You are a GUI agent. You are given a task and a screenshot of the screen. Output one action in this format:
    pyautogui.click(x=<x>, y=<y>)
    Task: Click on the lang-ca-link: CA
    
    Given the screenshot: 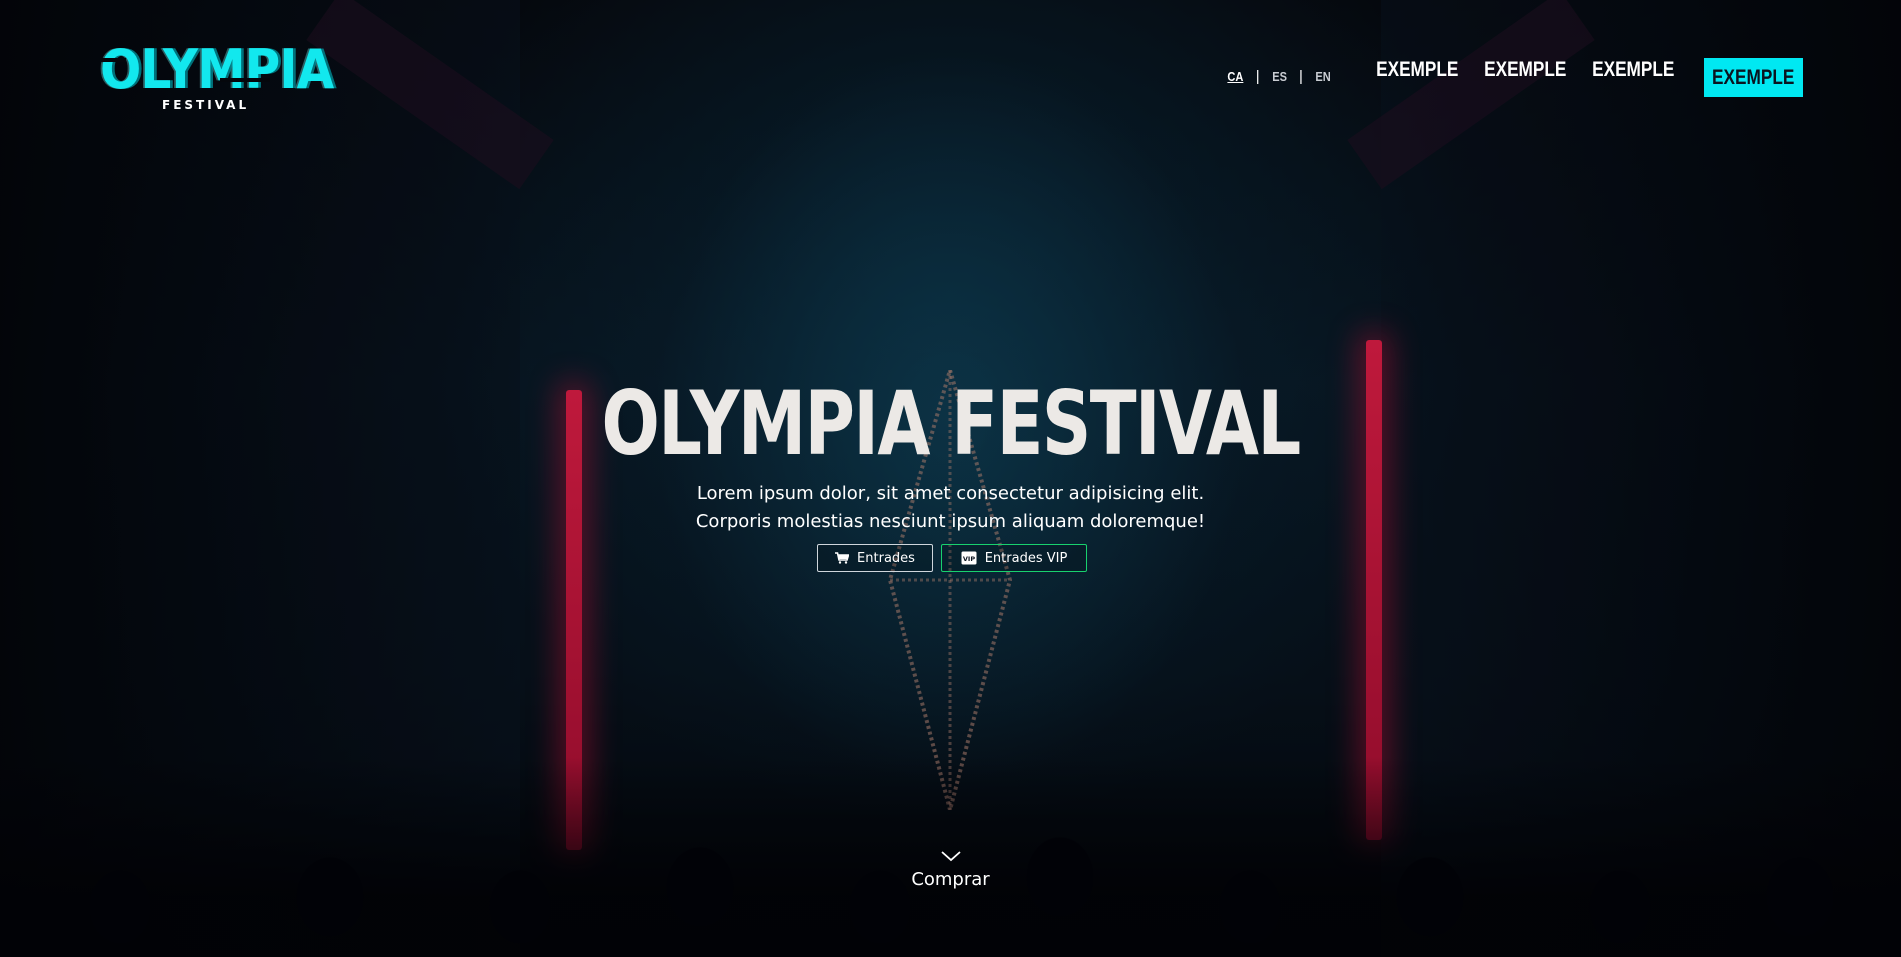 What is the action you would take?
    pyautogui.click(x=1235, y=76)
    